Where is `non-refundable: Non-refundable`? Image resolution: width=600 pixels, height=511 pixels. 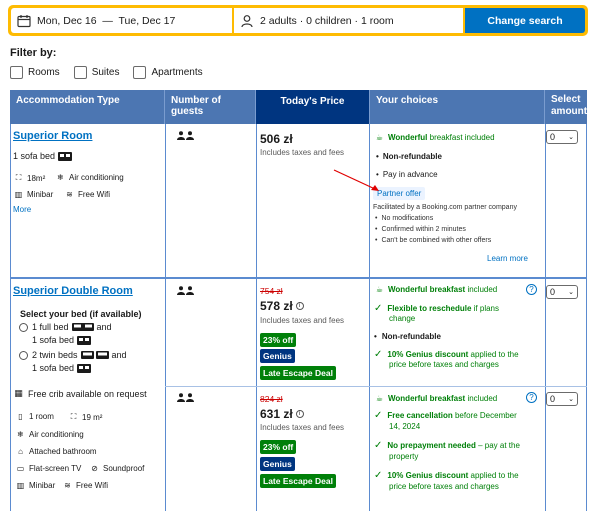
non-refundable: Non-refundable is located at coordinates (409, 156).